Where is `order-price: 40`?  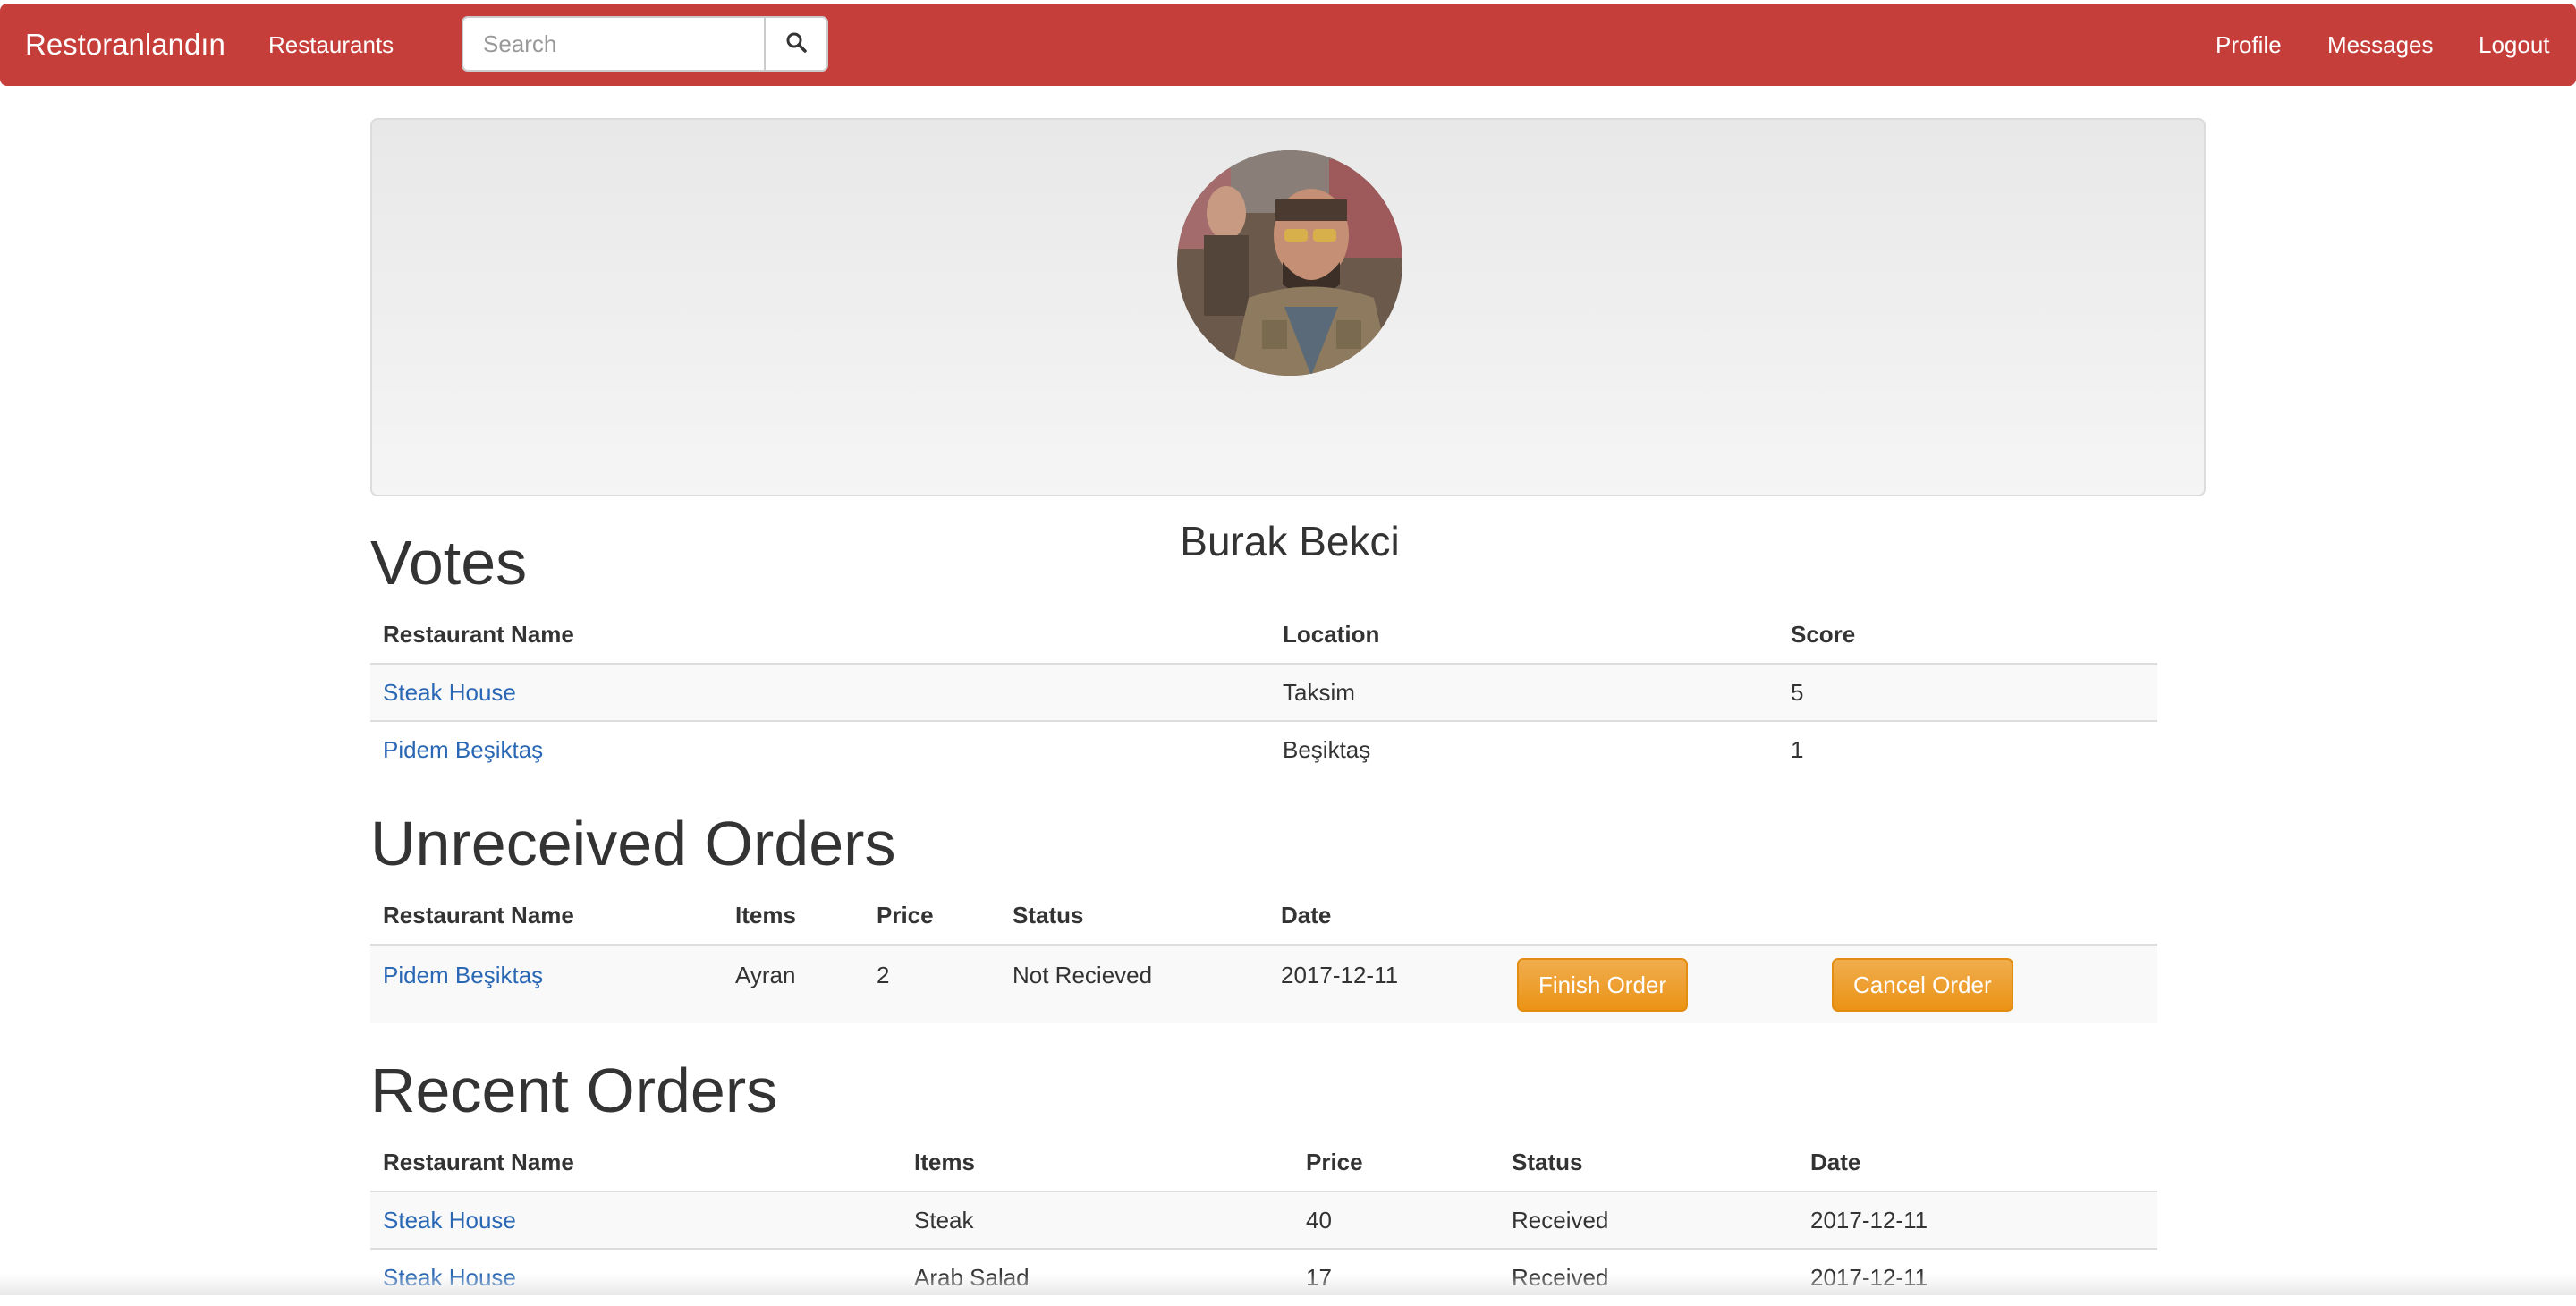 order-price: 40 is located at coordinates (1396, 1221).